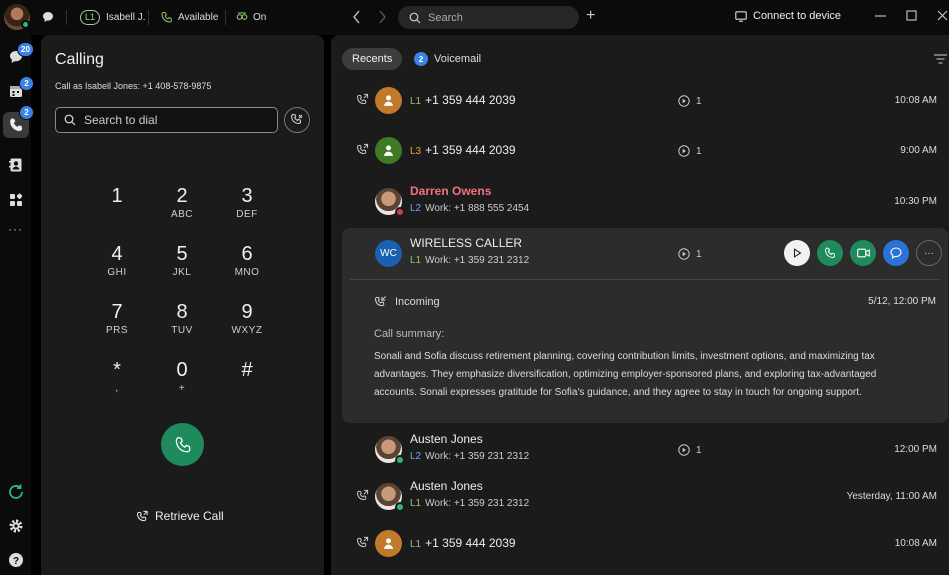 This screenshot has height=575, width=949. I want to click on connect-to-device-button: Connect to device, so click(788, 16).